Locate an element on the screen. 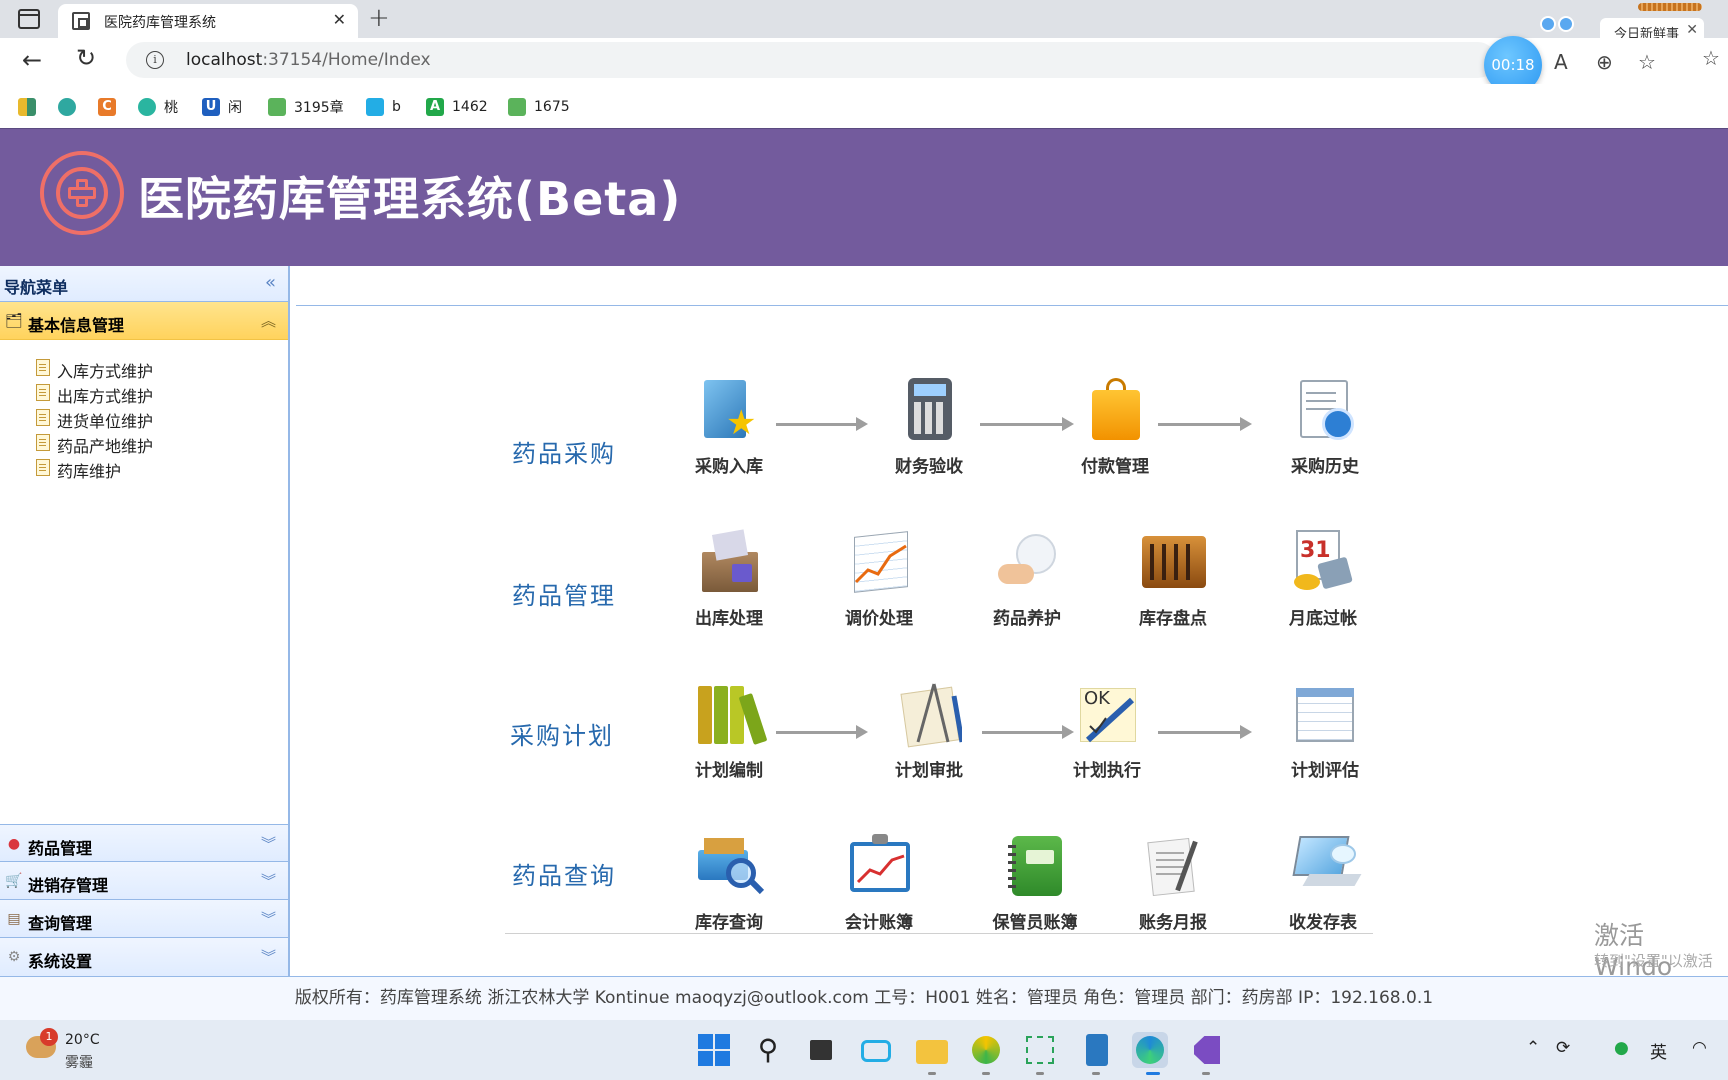  module-purchase-history: 采购历史 is located at coordinates (1325, 427).